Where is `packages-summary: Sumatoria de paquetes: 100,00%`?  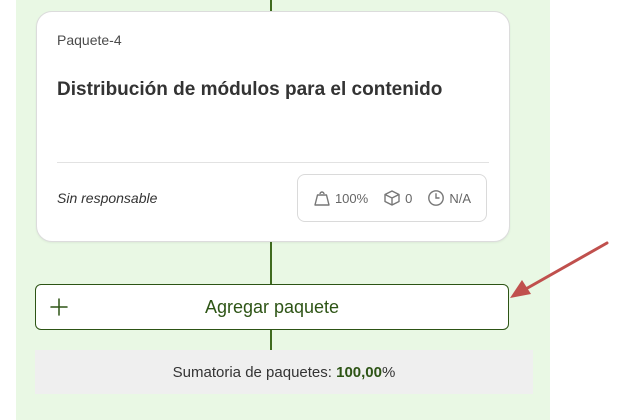
packages-summary: Sumatoria de paquetes: 100,00% is located at coordinates (284, 372).